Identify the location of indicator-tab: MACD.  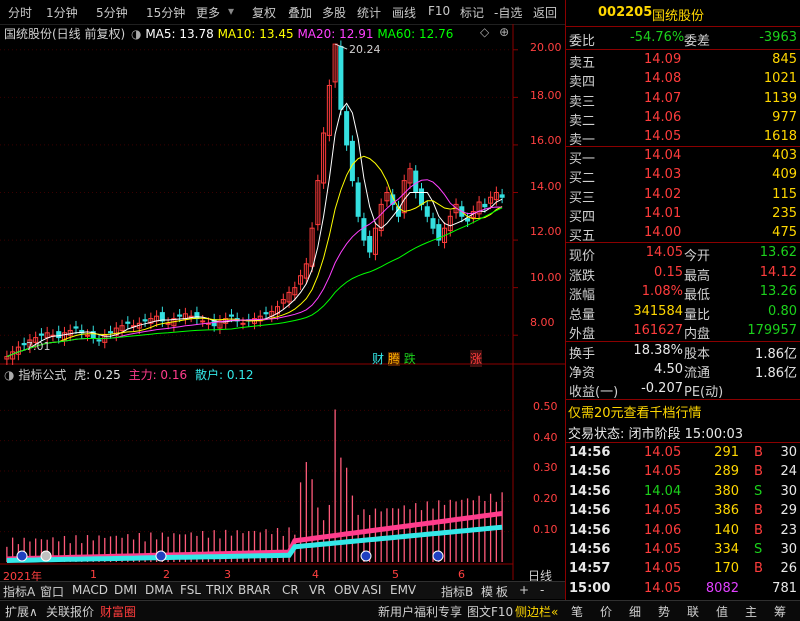
(90, 590).